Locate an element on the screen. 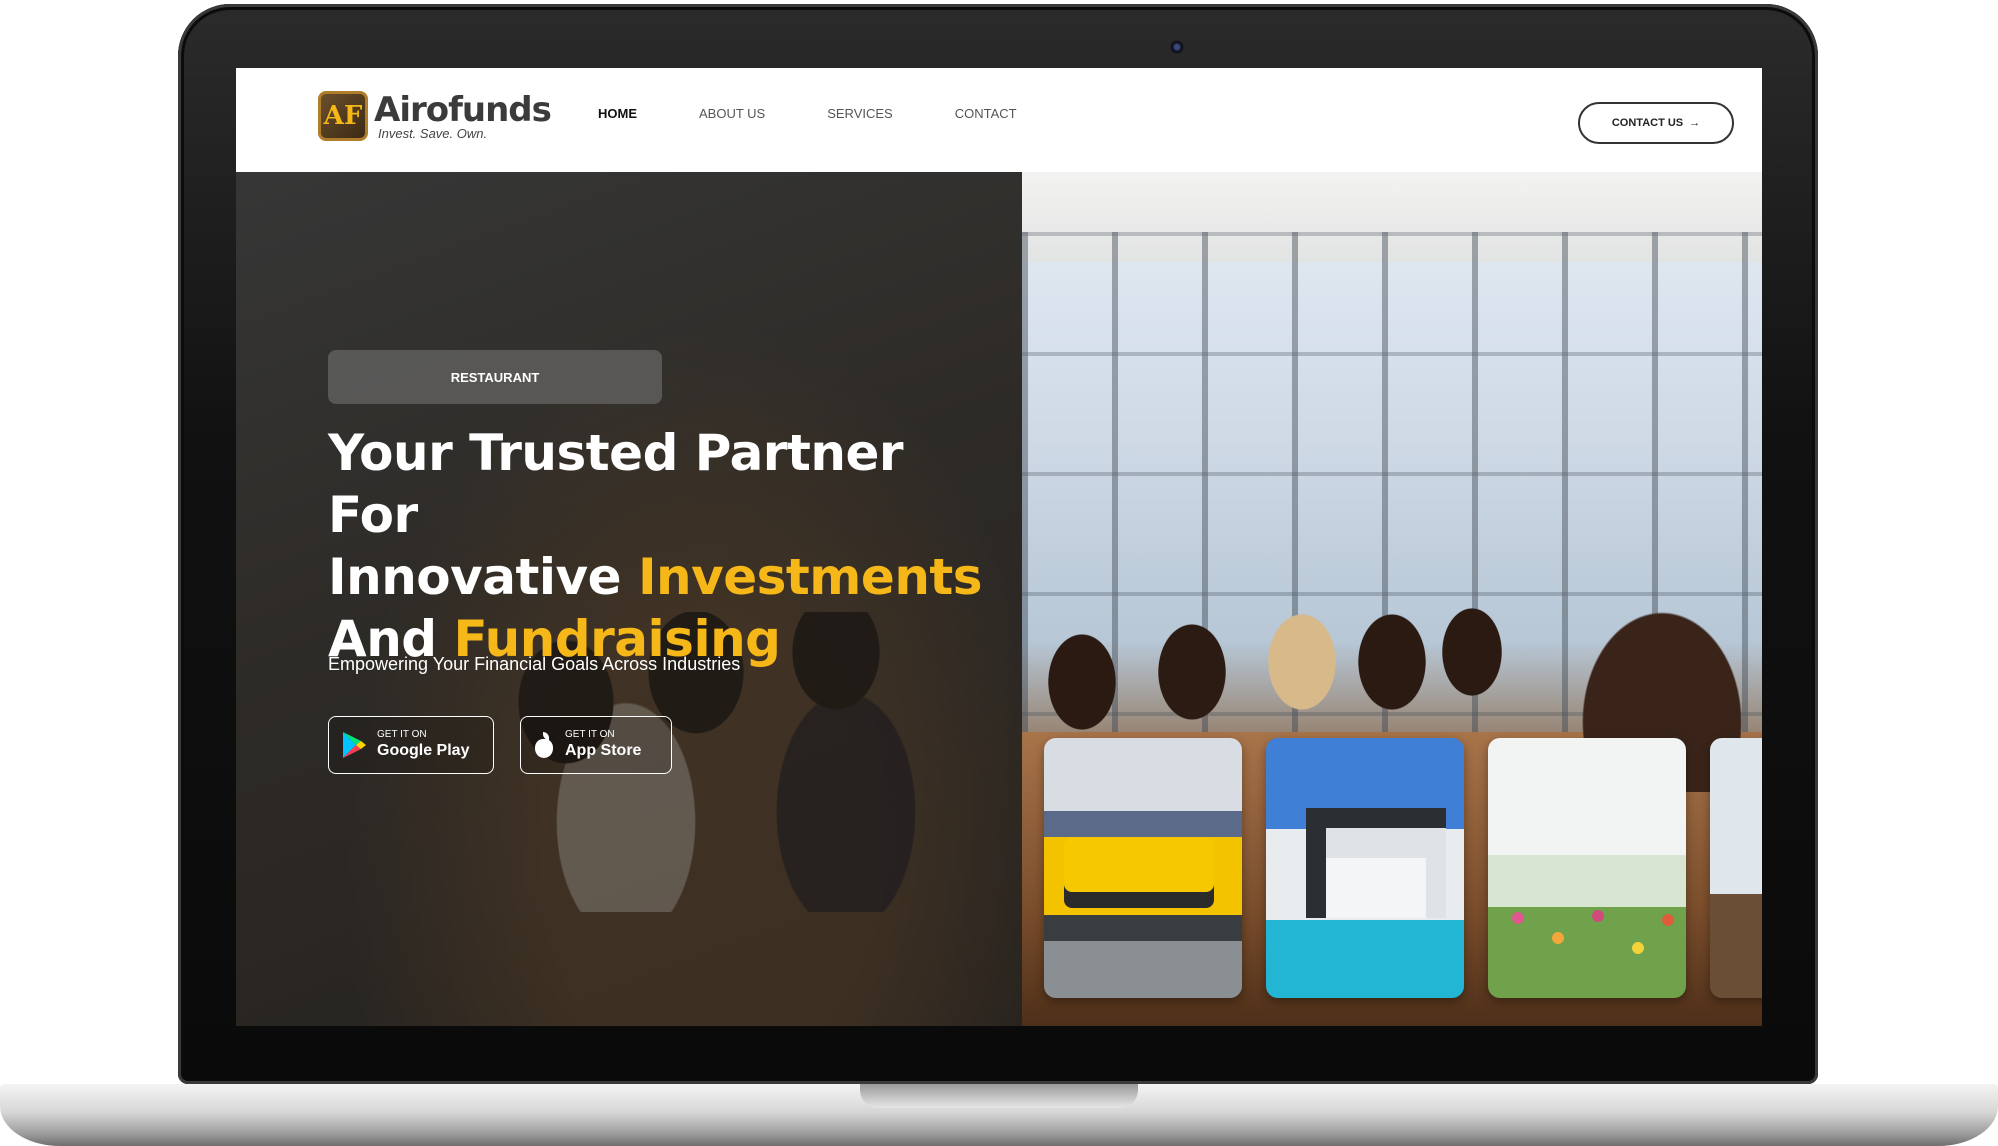 Image resolution: width=1998 pixels, height=1146 pixels. app-store-big-label: App Store is located at coordinates (603, 750).